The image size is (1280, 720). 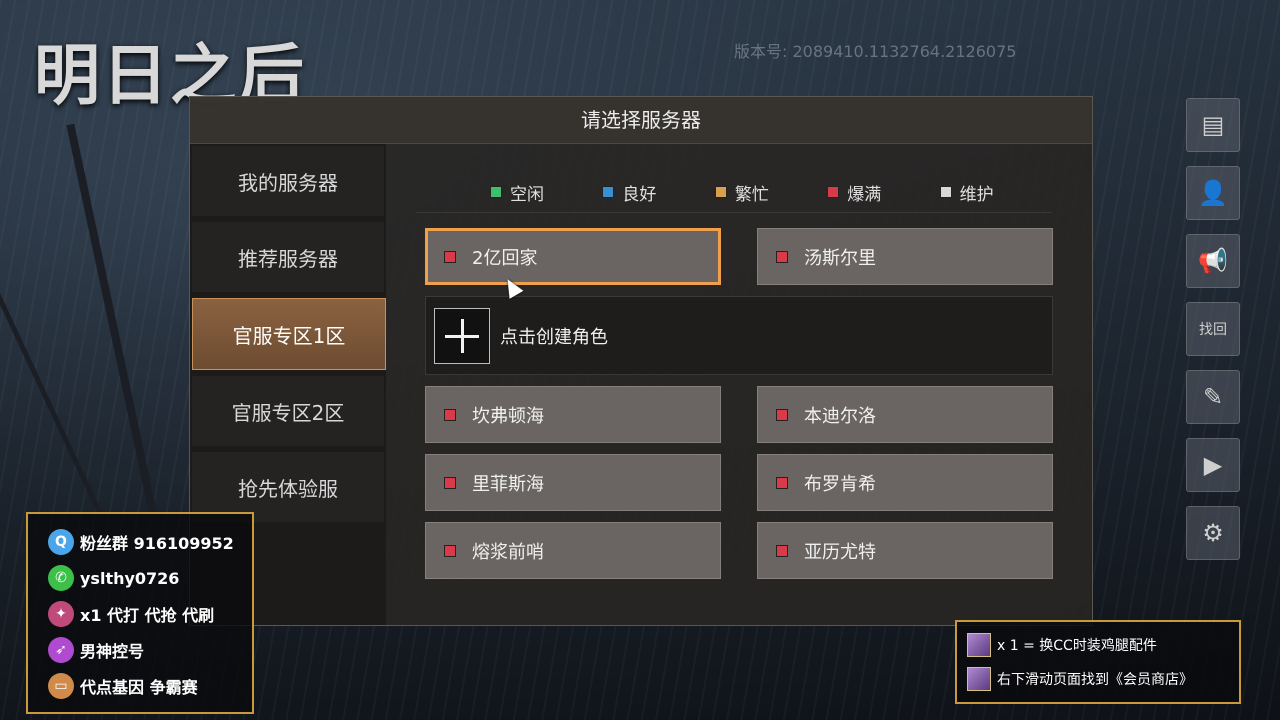 I want to click on server-row: 坎弗顿海 本迪尔洛, so click(x=739, y=414).